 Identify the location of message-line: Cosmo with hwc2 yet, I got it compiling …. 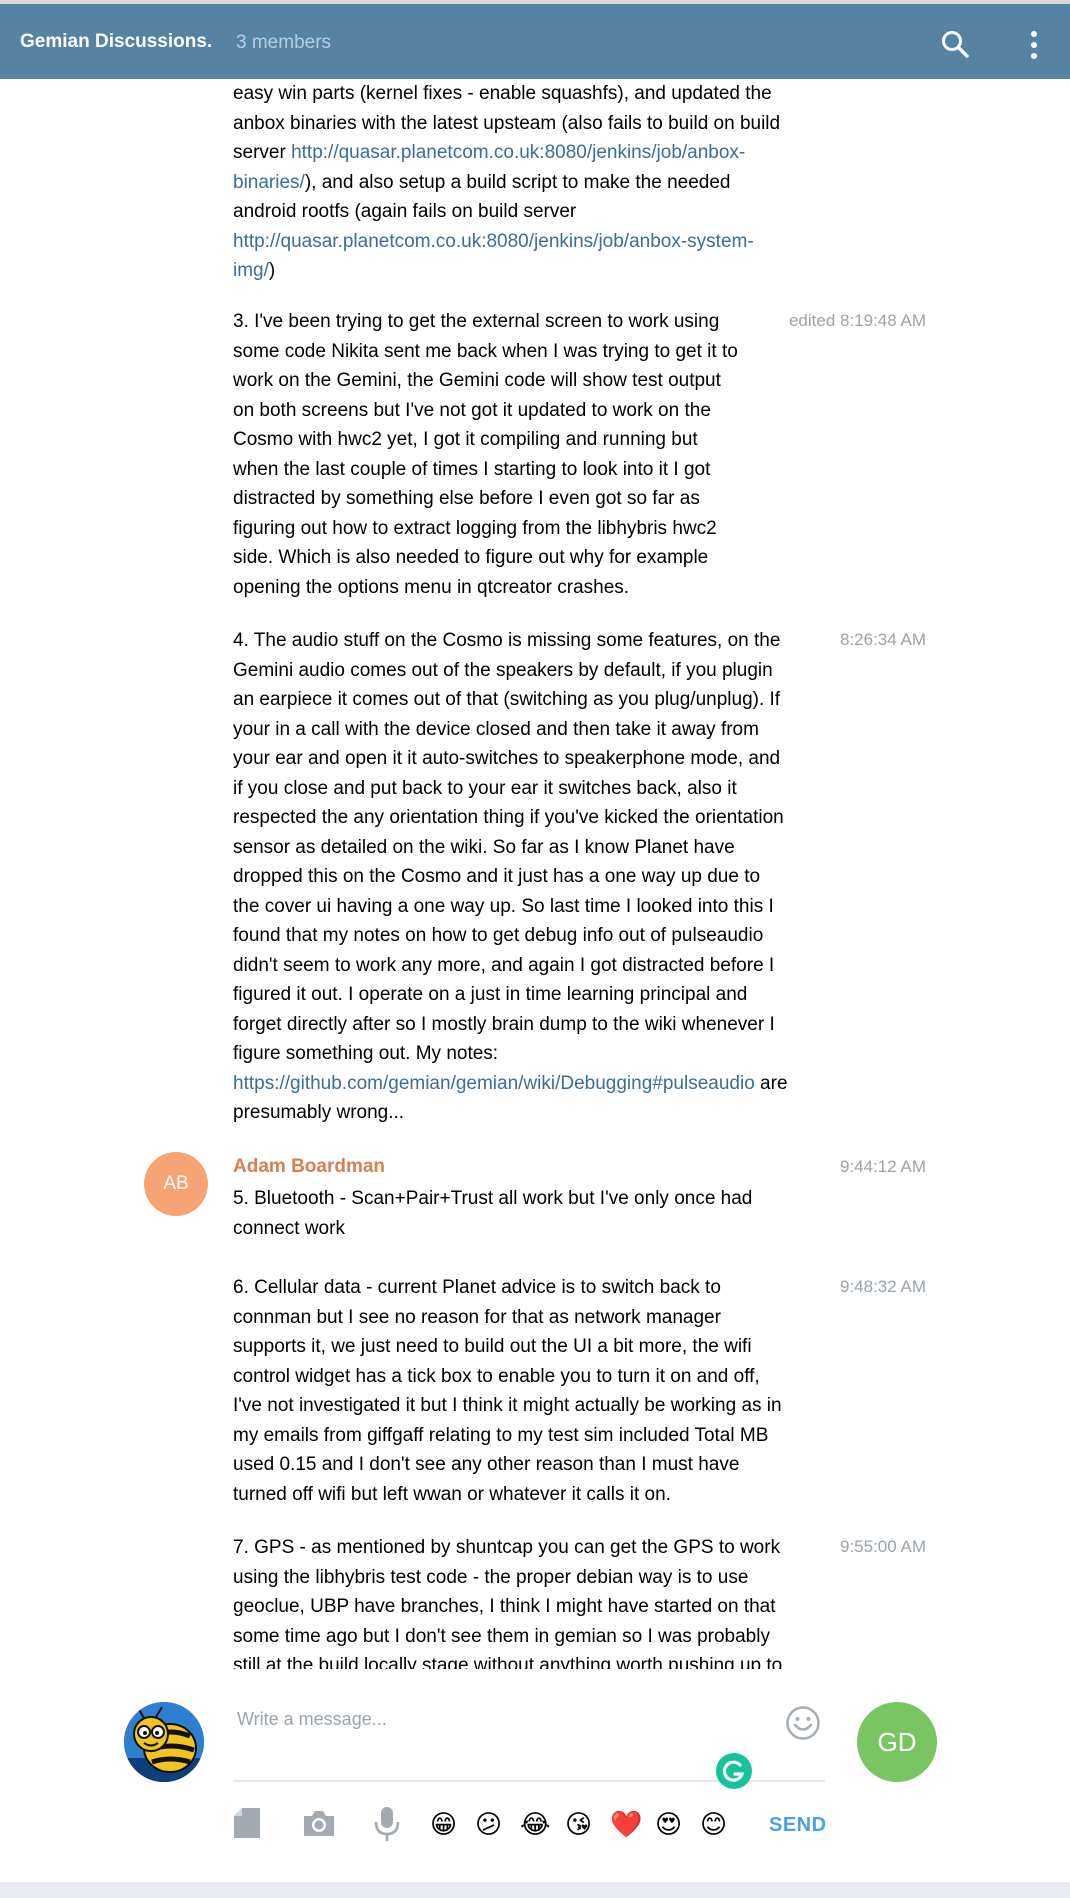
(465, 439).